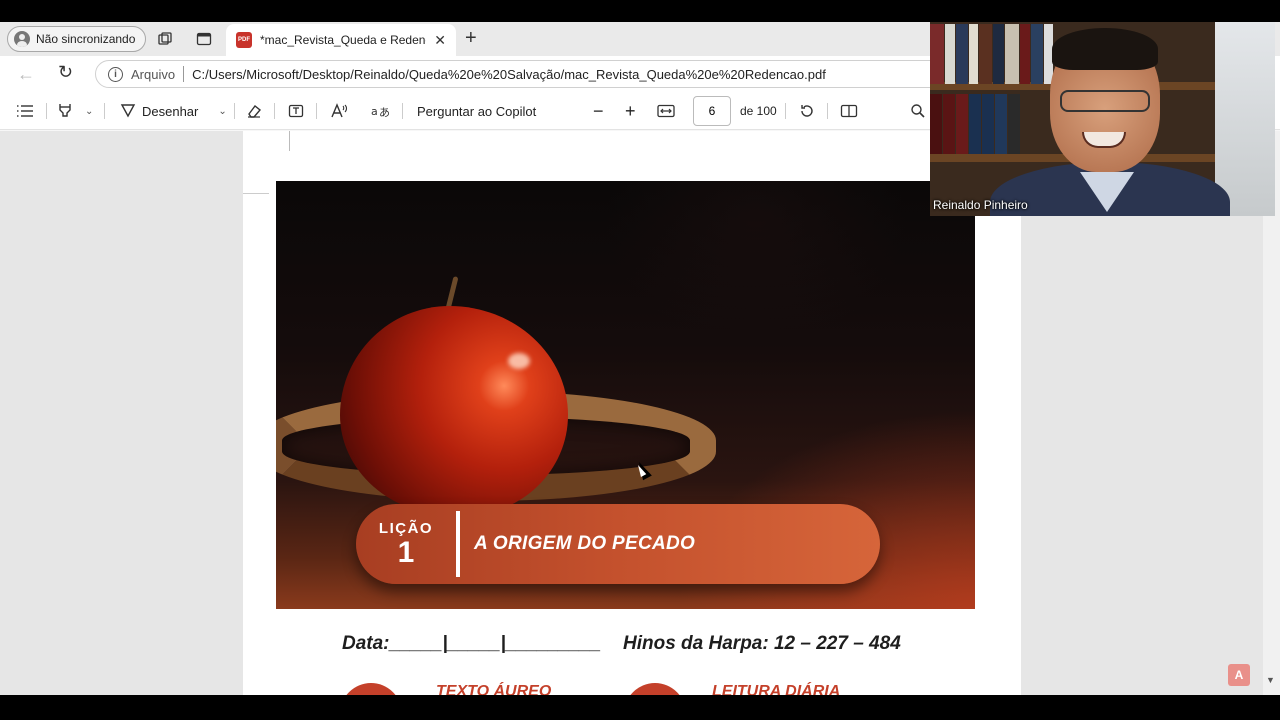 The image size is (1280, 720). What do you see at coordinates (406, 552) in the screenshot?
I see `lesson-number: 1` at bounding box center [406, 552].